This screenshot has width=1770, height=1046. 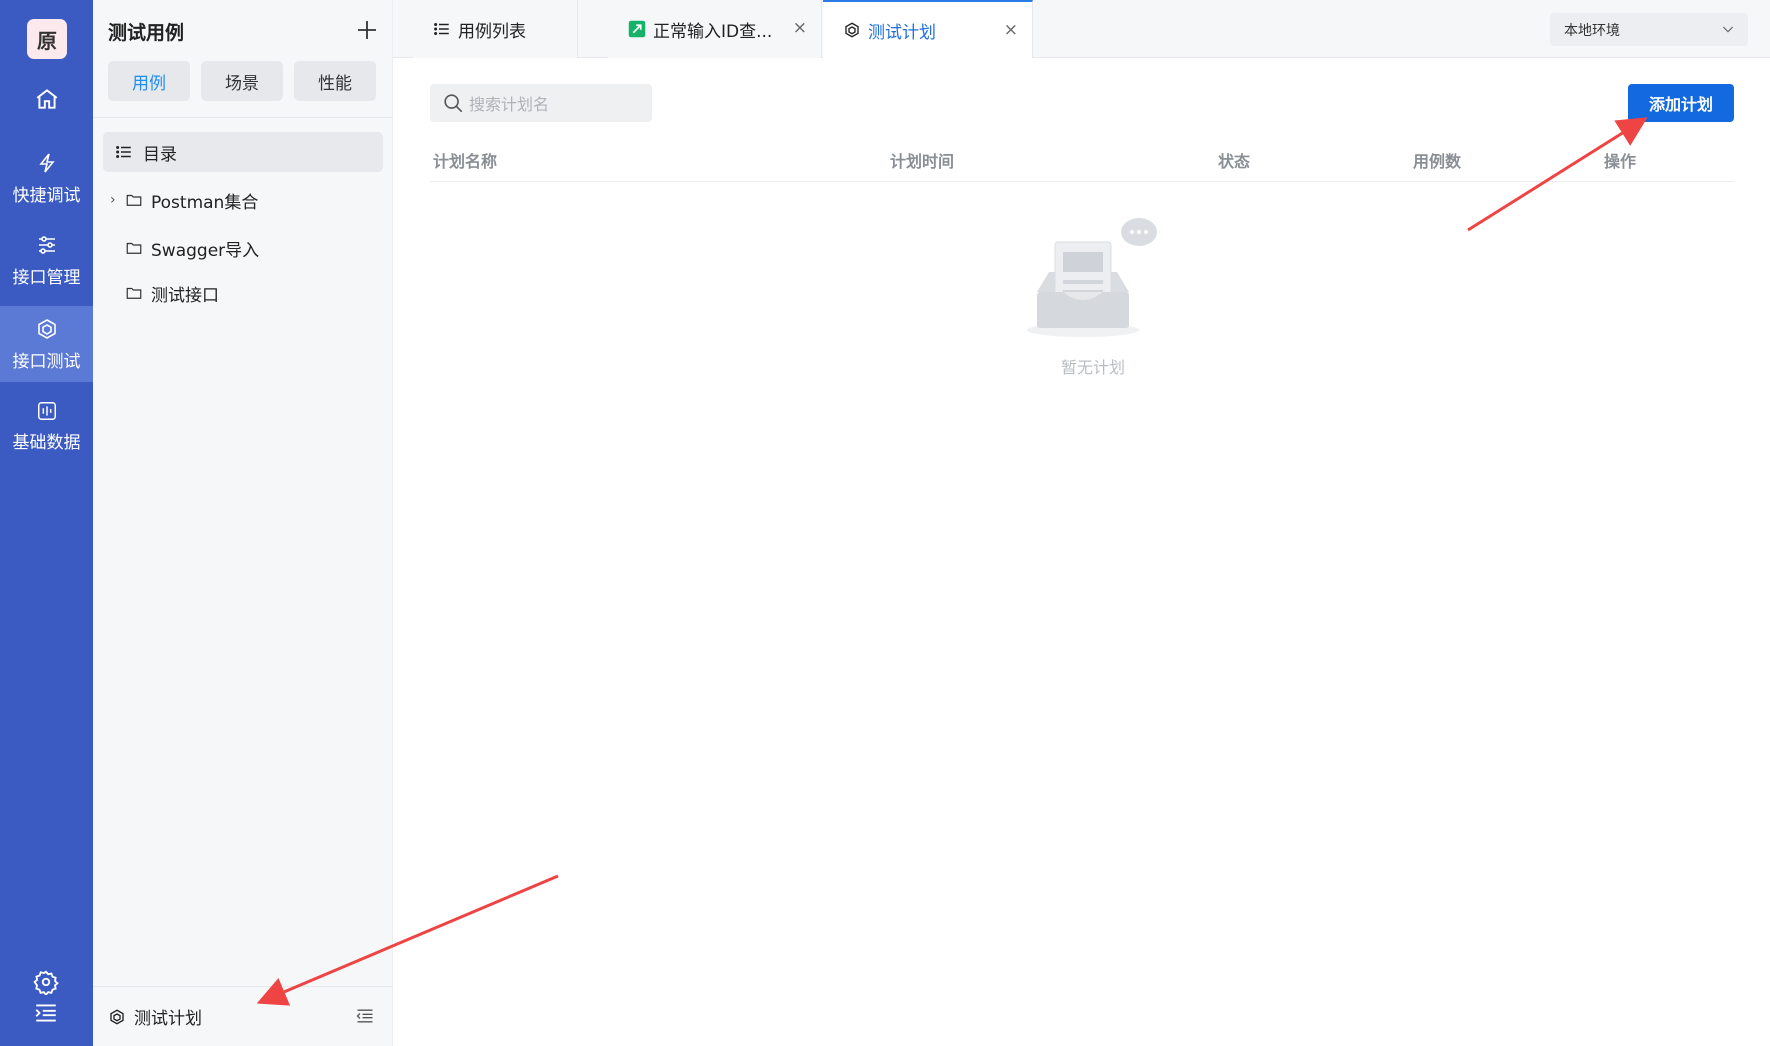 I want to click on tree-item-test-api: 测试接口, so click(x=172, y=293).